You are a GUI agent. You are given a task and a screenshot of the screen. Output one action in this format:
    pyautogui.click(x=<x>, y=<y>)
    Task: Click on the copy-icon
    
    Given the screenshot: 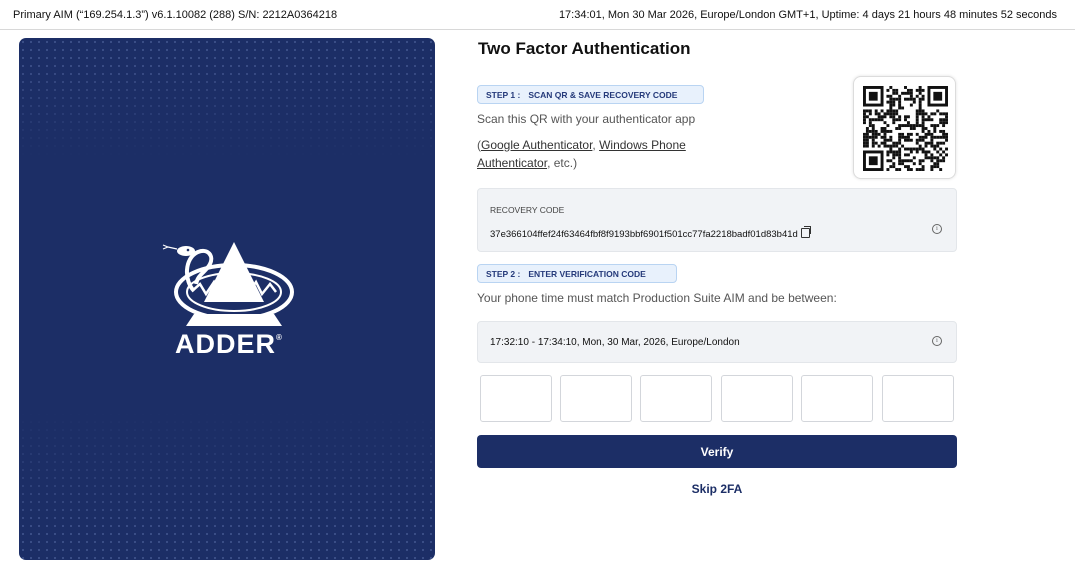 What is the action you would take?
    pyautogui.click(x=805, y=232)
    